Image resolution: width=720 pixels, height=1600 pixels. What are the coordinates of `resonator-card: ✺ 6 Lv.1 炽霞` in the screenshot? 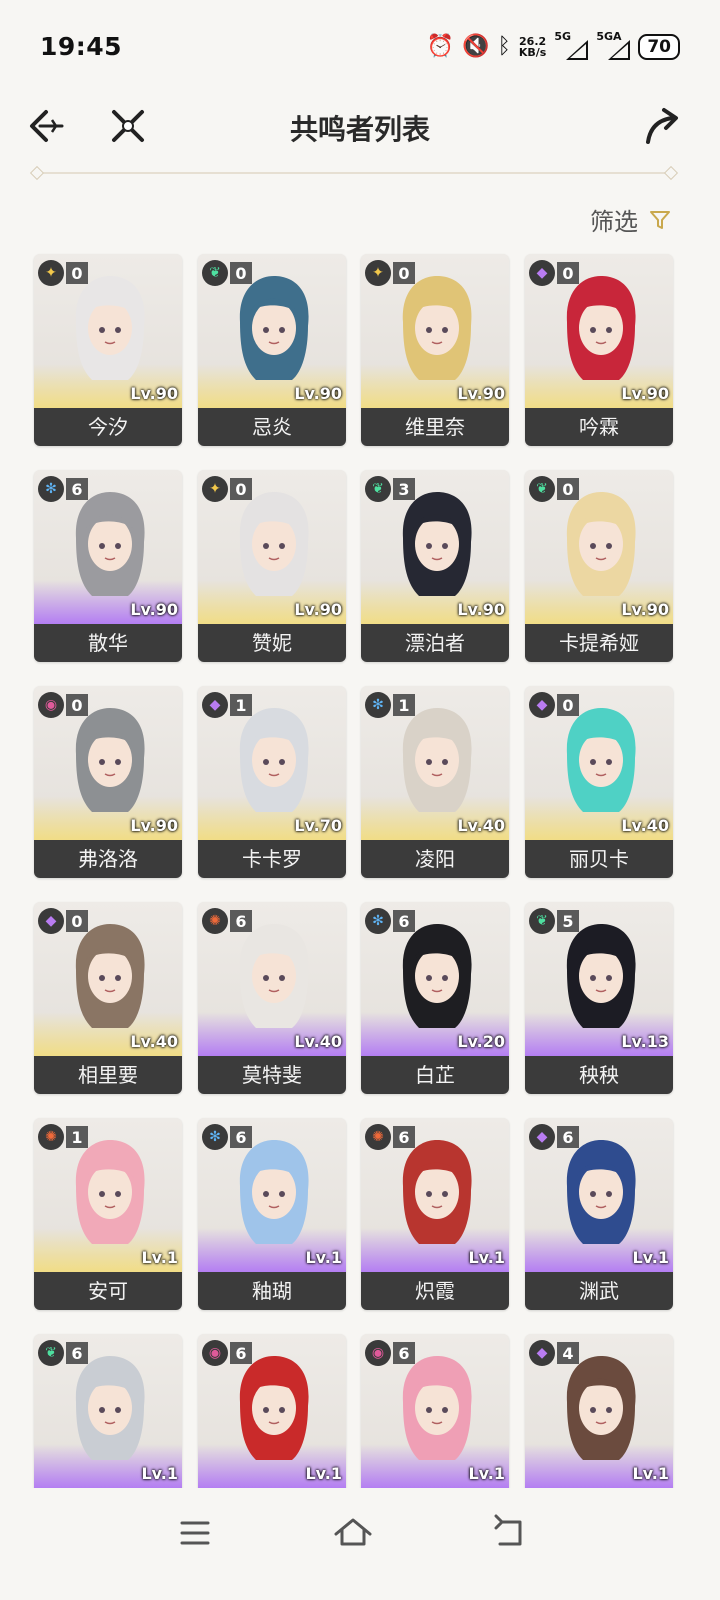 It's located at (435, 1214).